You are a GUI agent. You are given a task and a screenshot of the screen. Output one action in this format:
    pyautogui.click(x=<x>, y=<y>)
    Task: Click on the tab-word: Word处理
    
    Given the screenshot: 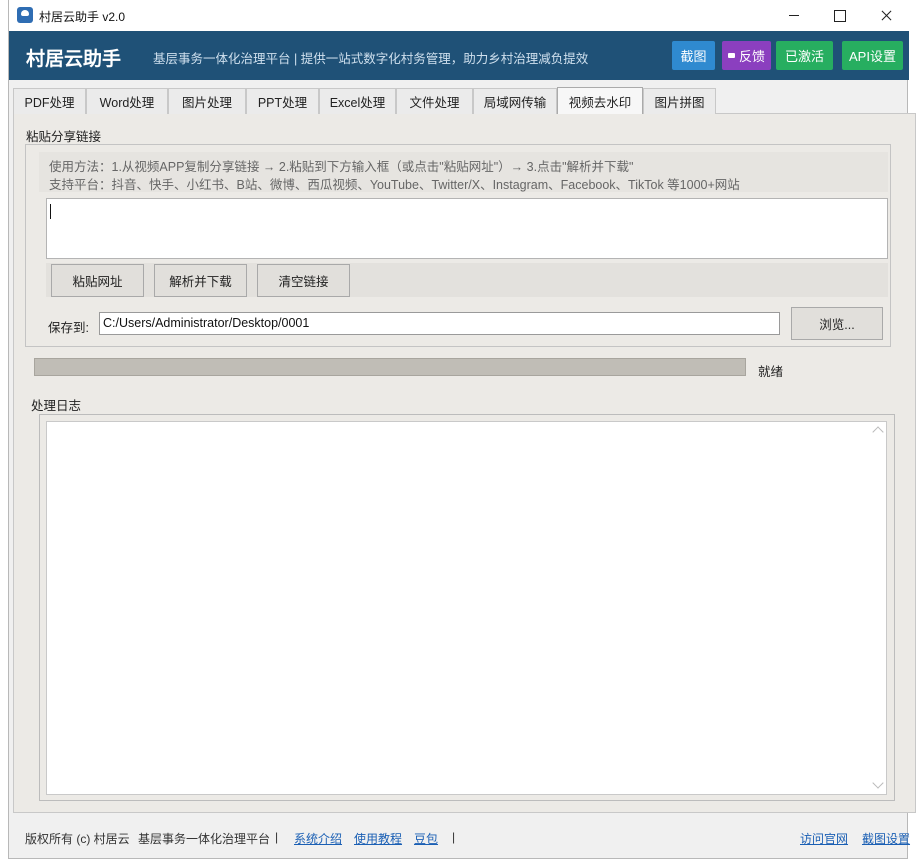 What is the action you would take?
    pyautogui.click(x=127, y=101)
    